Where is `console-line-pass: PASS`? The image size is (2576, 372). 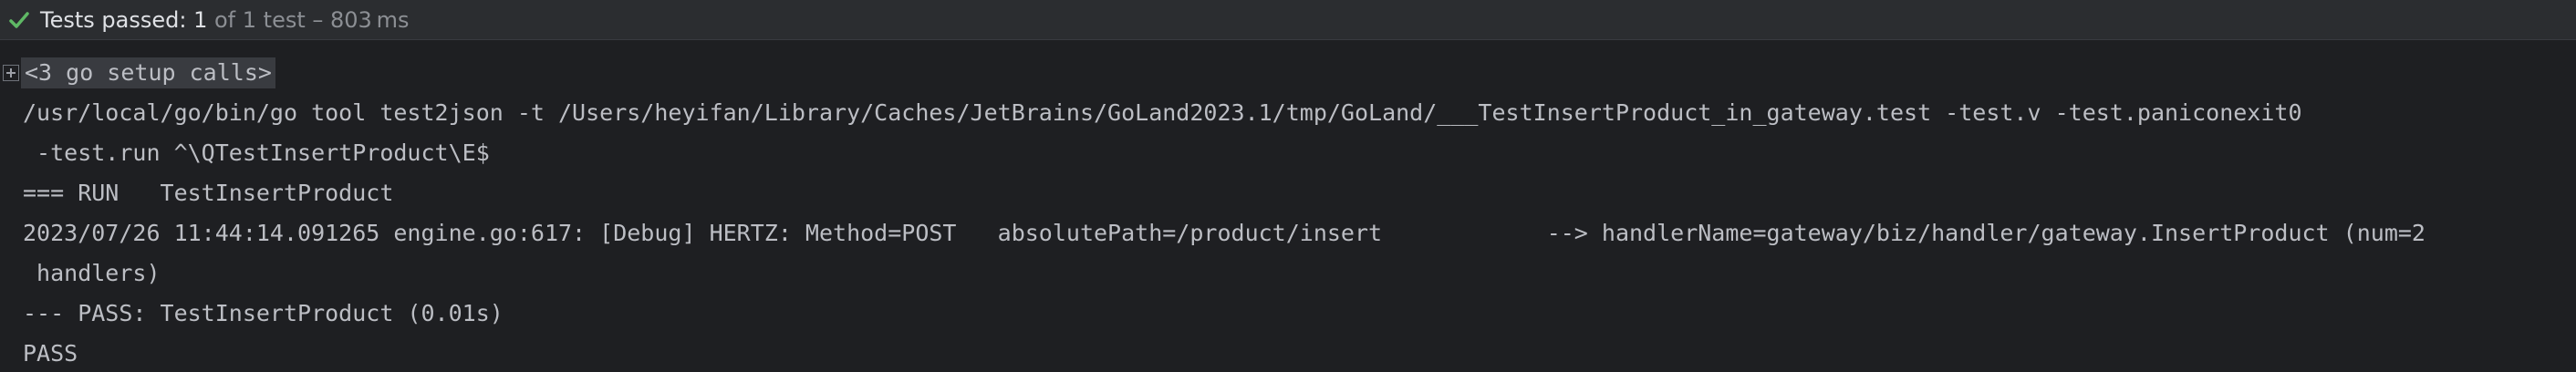
console-line-pass: PASS is located at coordinates (50, 353).